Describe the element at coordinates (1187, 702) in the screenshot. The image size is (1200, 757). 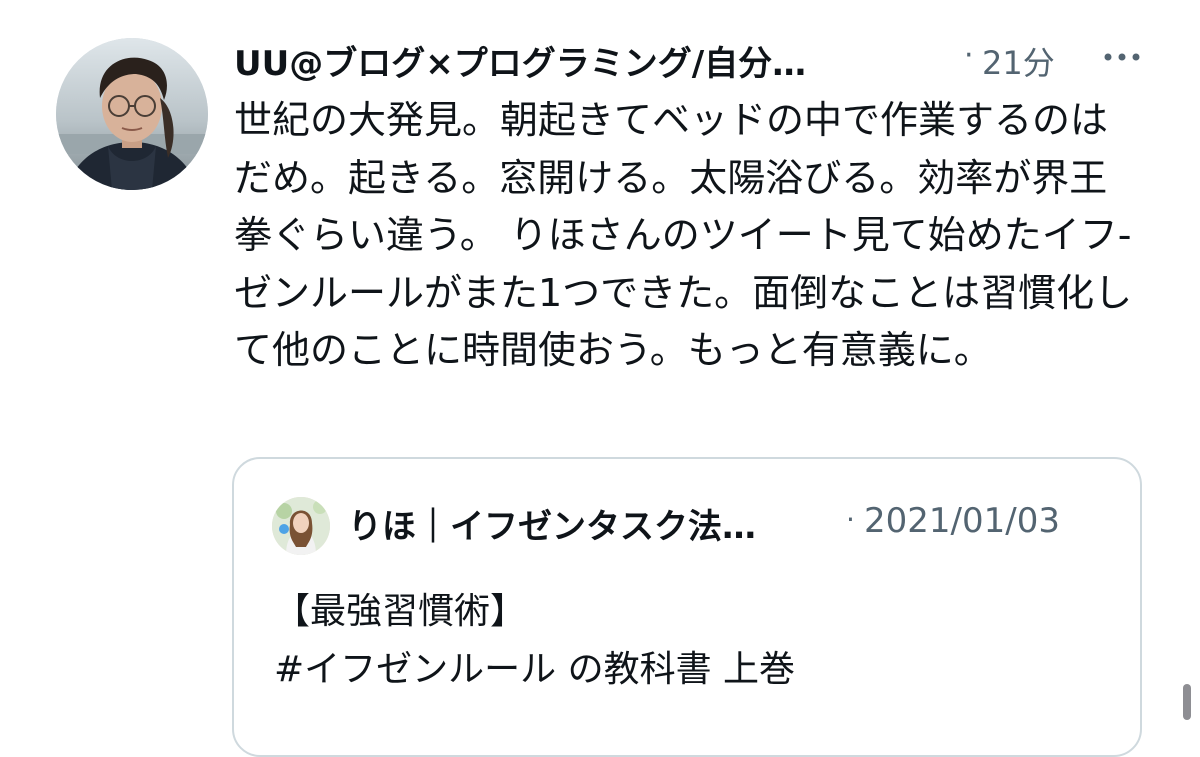
I see `scrollbar` at that location.